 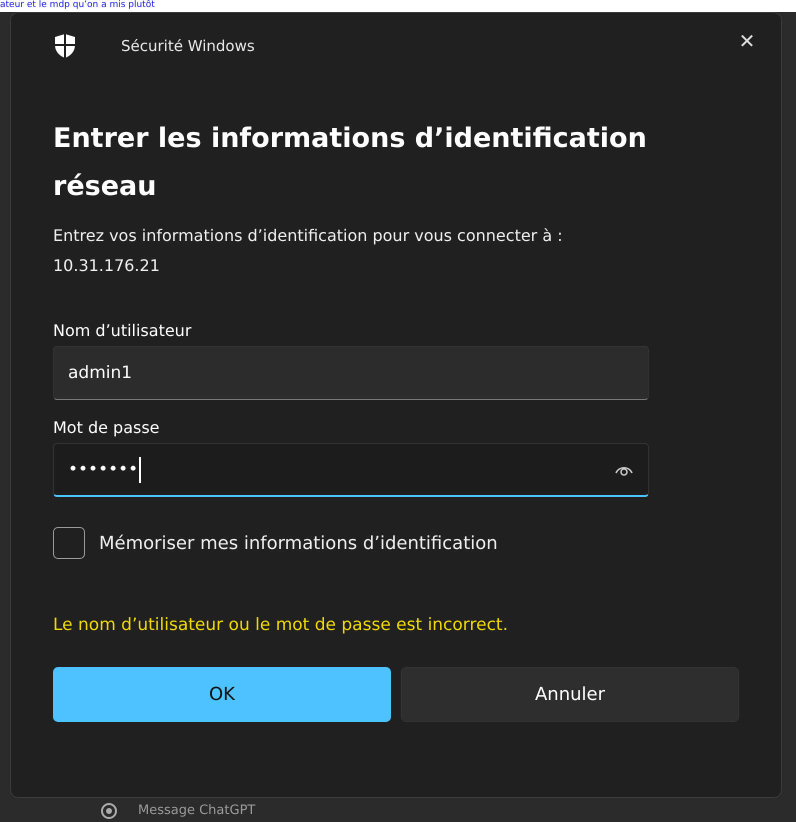 What do you see at coordinates (298, 543) in the screenshot?
I see `checkbox-label: Mémoriser mes informations d’identification` at bounding box center [298, 543].